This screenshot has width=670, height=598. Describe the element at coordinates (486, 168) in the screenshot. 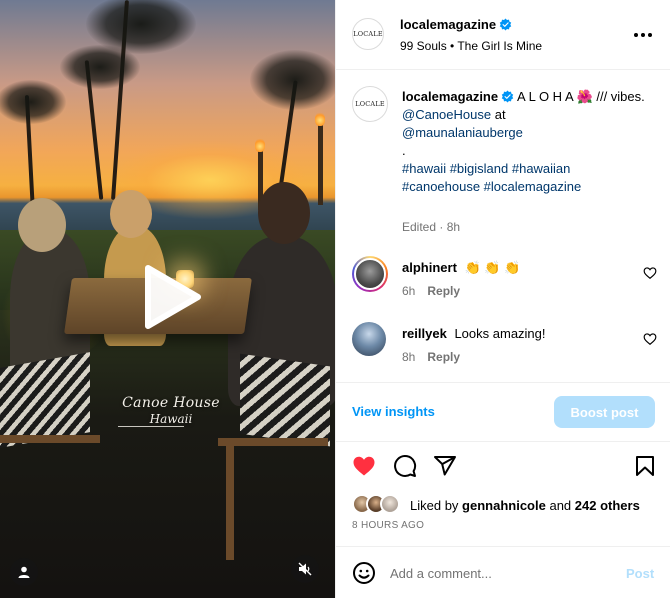

I see `hashtags-line-1: #hawaii #bigisland #hawaiian` at that location.